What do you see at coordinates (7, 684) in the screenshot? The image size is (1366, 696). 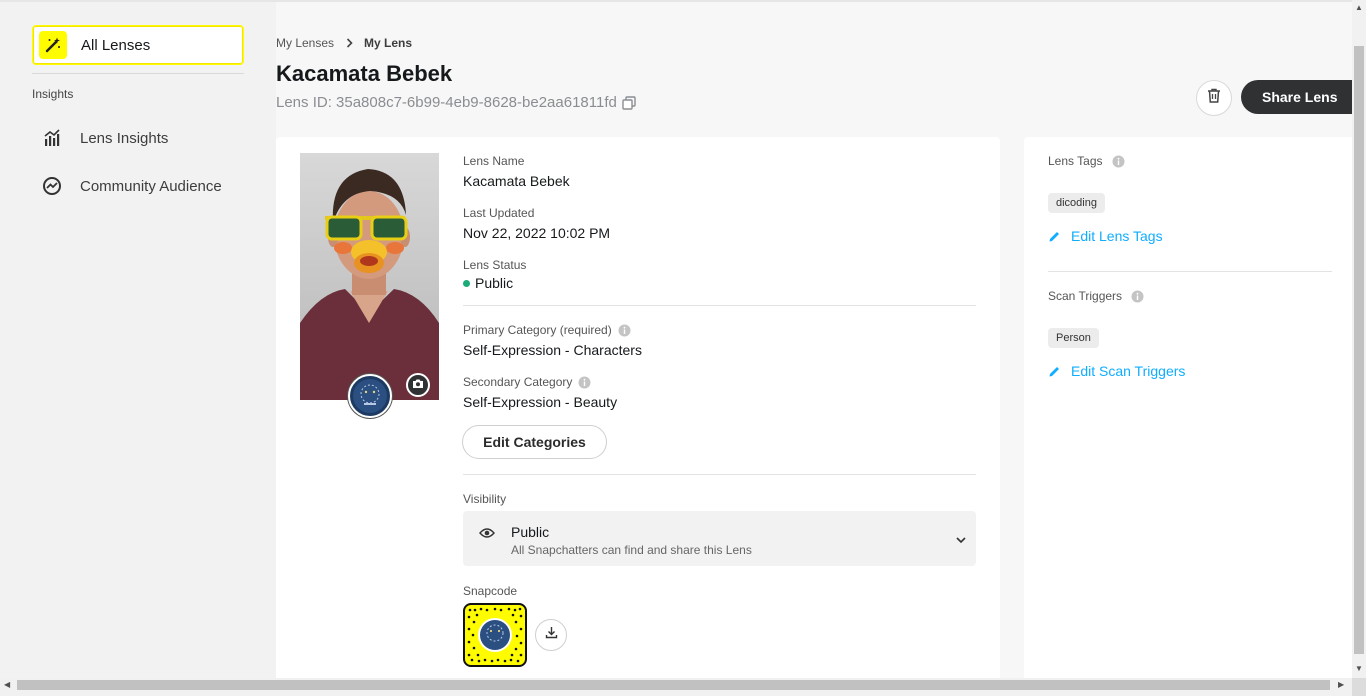 I see `scroll-left-icon: ◀` at bounding box center [7, 684].